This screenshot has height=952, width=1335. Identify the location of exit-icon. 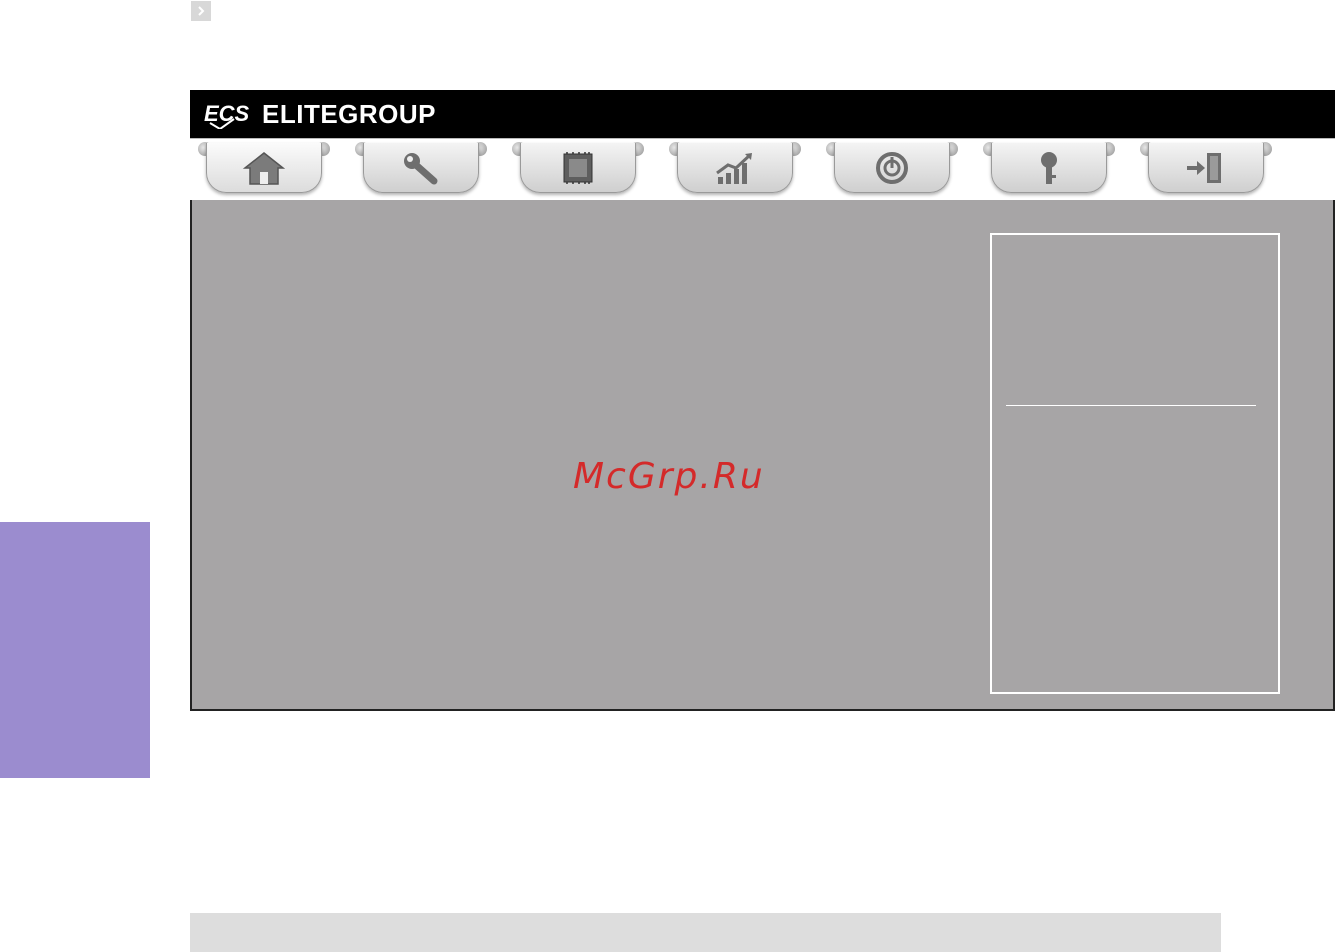
(1204, 167).